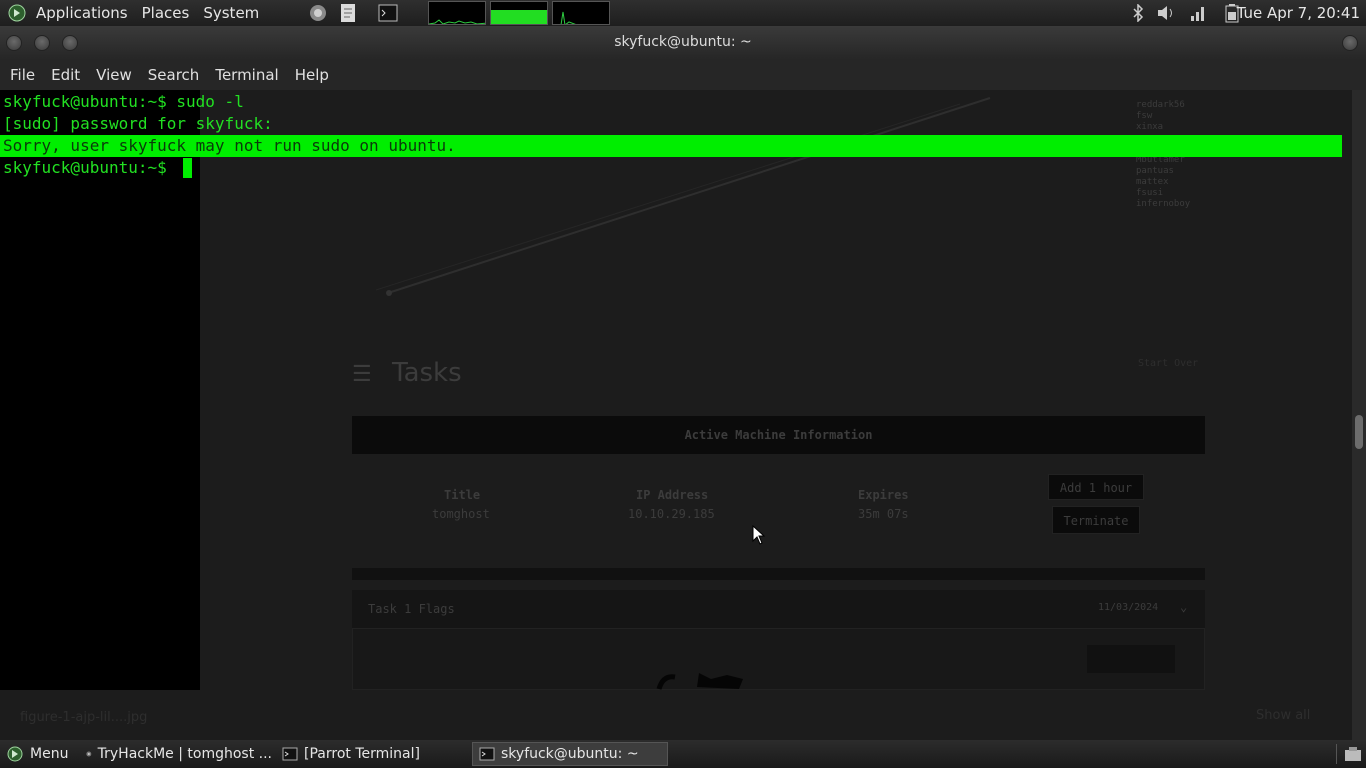 This screenshot has width=1366, height=768. What do you see at coordinates (1150, 127) in the screenshot?
I see `legend-item: xinxa` at bounding box center [1150, 127].